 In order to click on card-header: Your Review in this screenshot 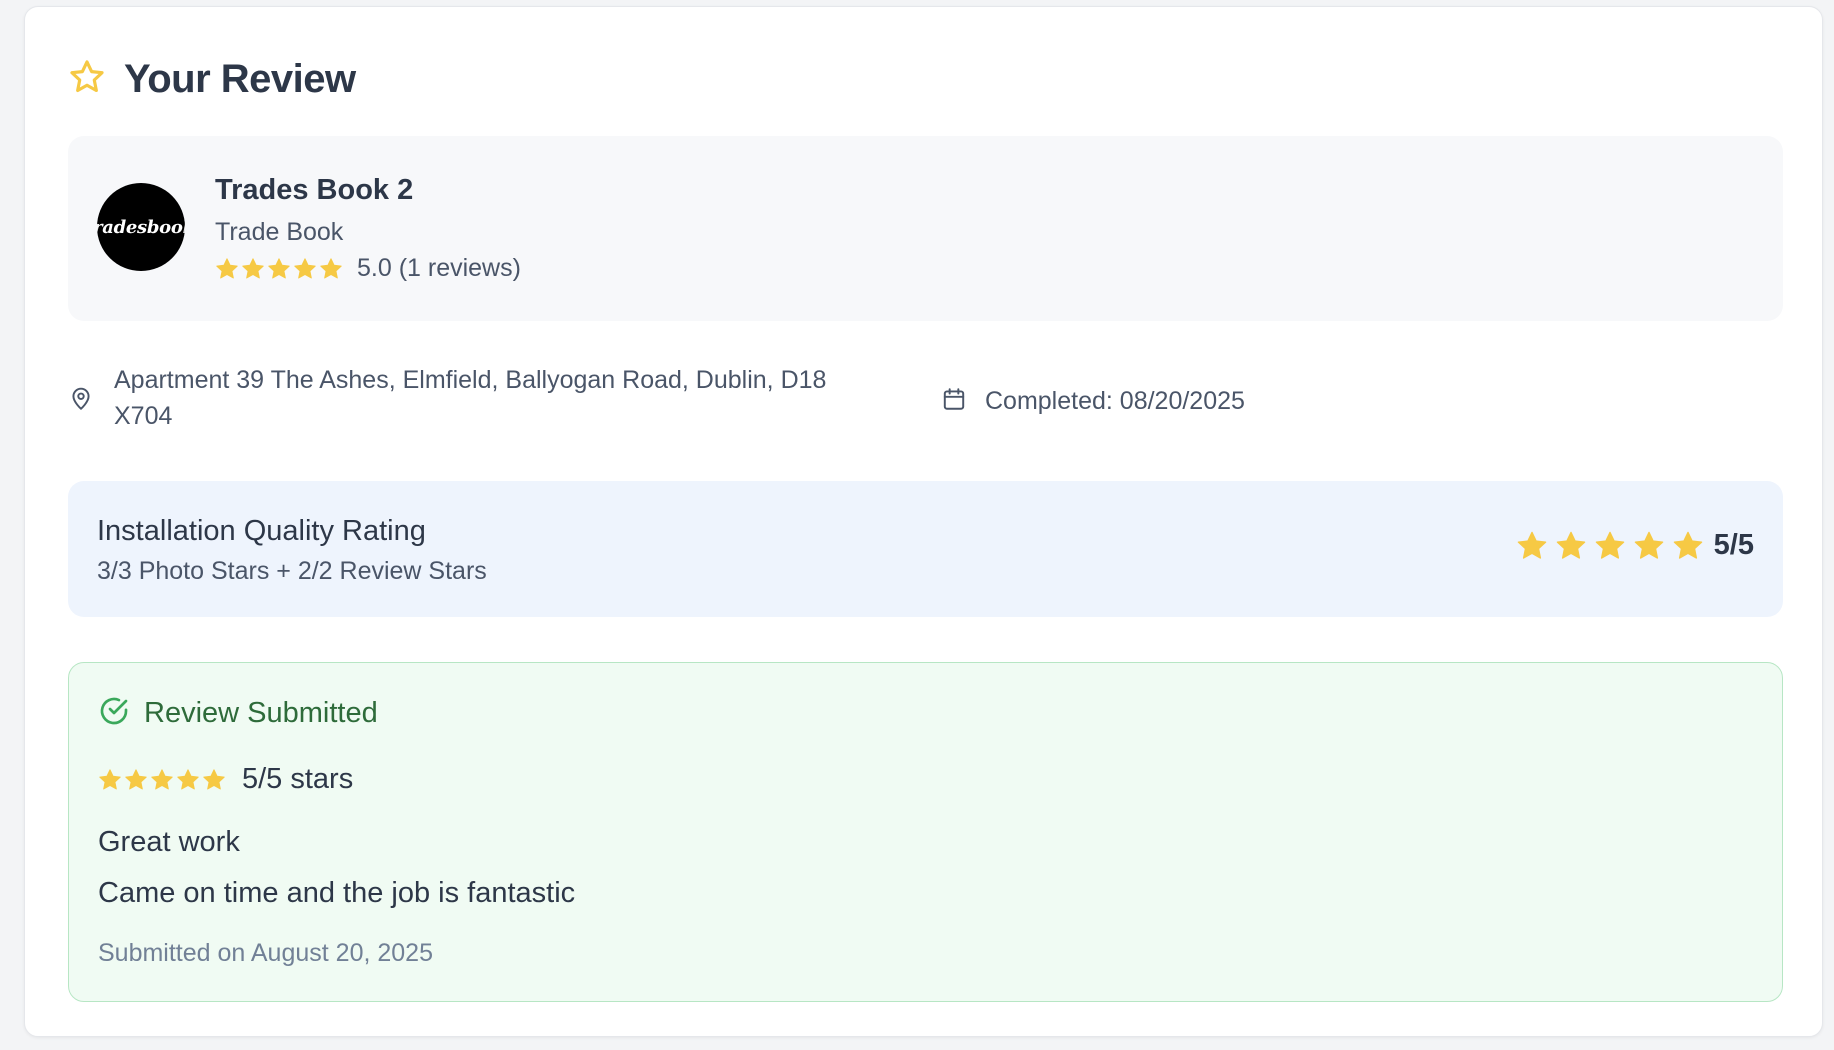, I will do `click(212, 79)`.